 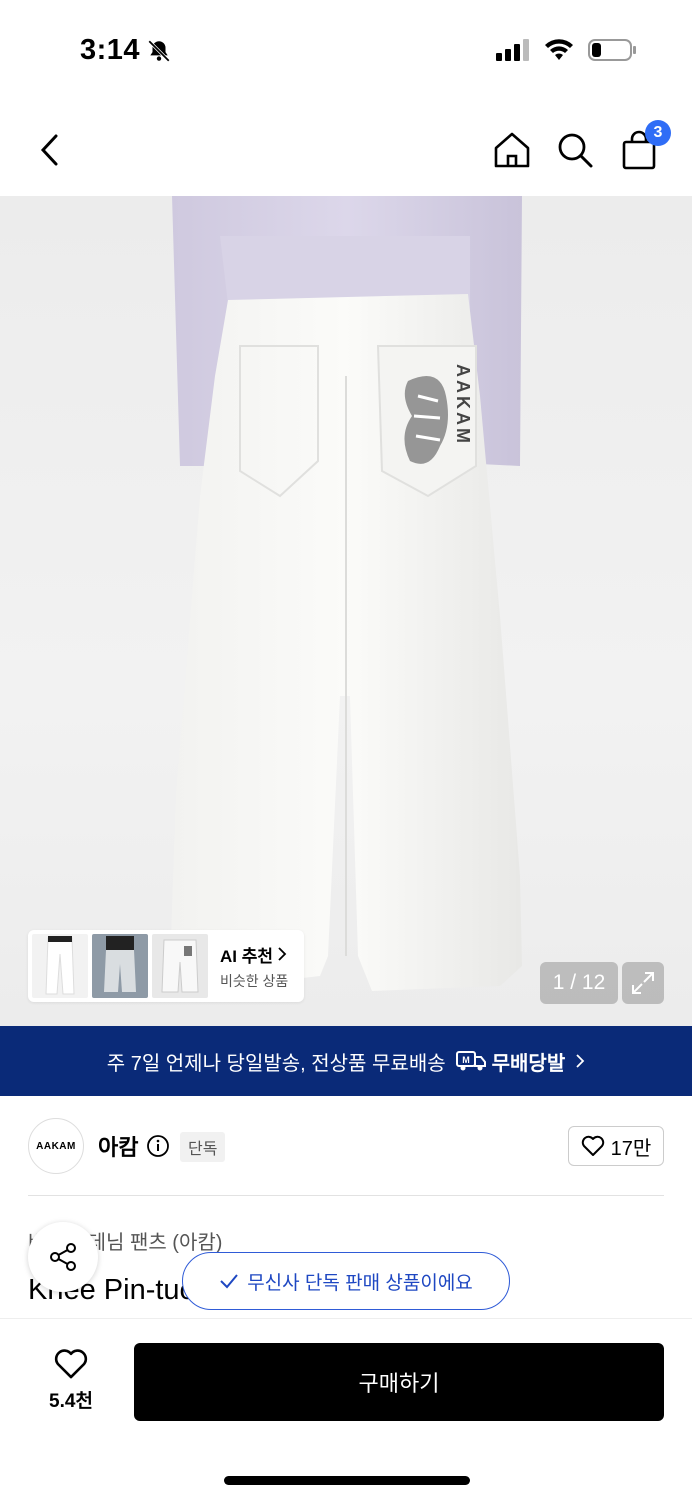 What do you see at coordinates (643, 147) in the screenshot?
I see `cart-button: 3` at bounding box center [643, 147].